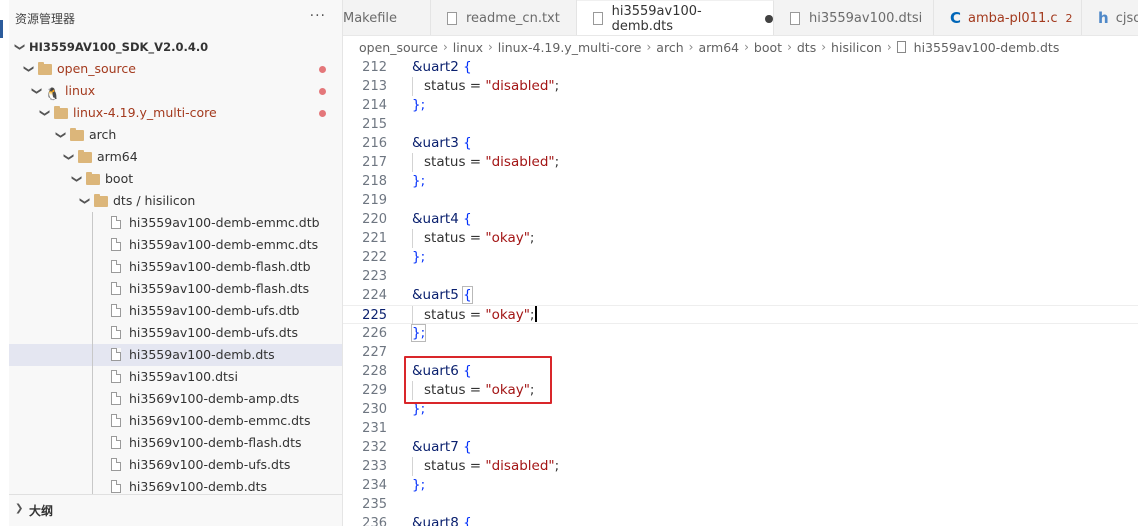 The image size is (1138, 526). Describe the element at coordinates (175, 113) in the screenshot. I see `tree-folder: ❯ linux-4.19.y_multi-core` at that location.